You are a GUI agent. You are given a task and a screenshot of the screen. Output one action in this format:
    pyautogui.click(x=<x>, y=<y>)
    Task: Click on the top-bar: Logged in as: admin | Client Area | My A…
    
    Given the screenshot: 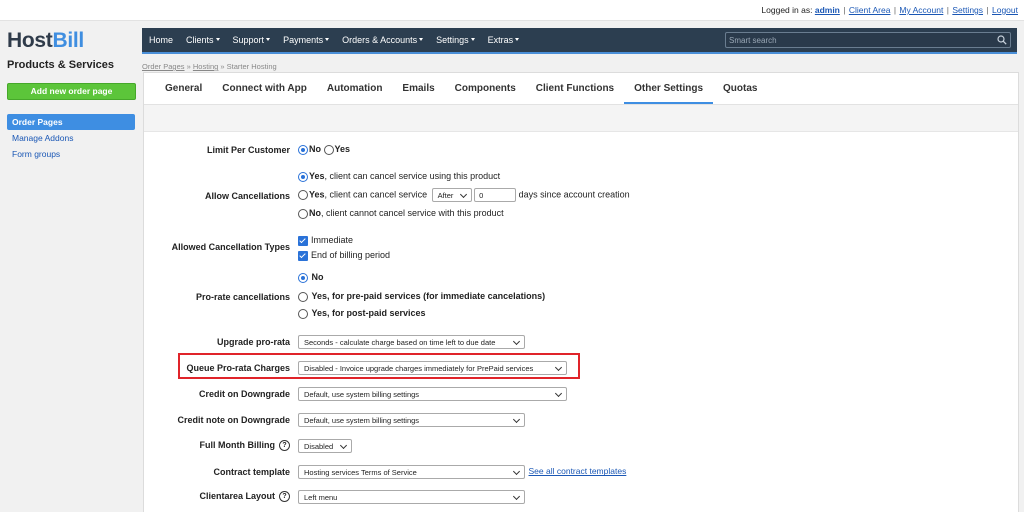 What is the action you would take?
    pyautogui.click(x=512, y=10)
    